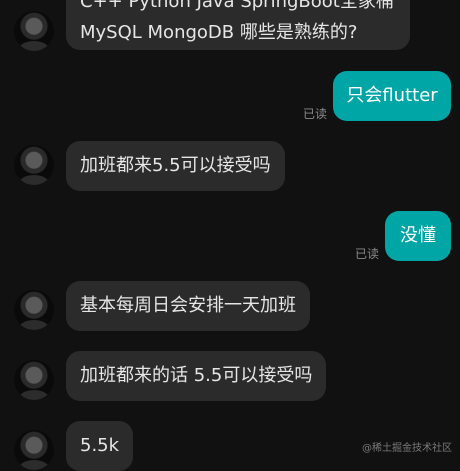 The width and height of the screenshot is (460, 471). I want to click on message-bubble: 没懂, so click(418, 236).